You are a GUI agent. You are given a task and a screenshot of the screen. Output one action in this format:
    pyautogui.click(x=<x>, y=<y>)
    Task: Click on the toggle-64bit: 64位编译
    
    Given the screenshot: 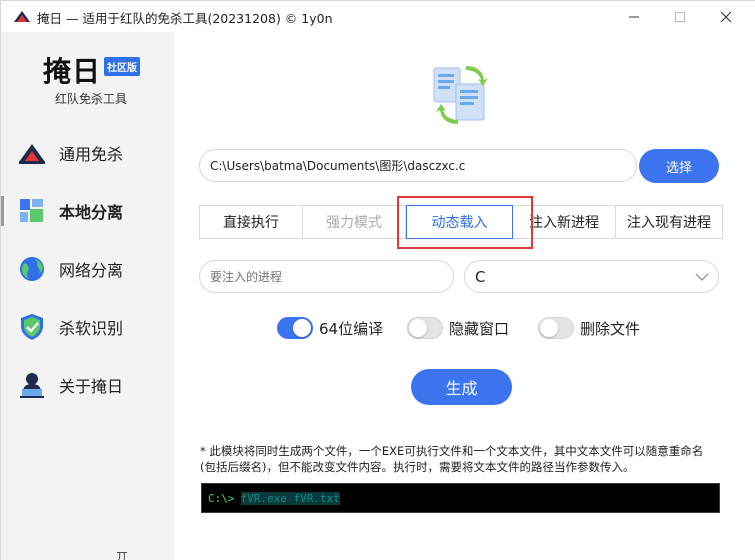 What is the action you would take?
    pyautogui.click(x=330, y=328)
    